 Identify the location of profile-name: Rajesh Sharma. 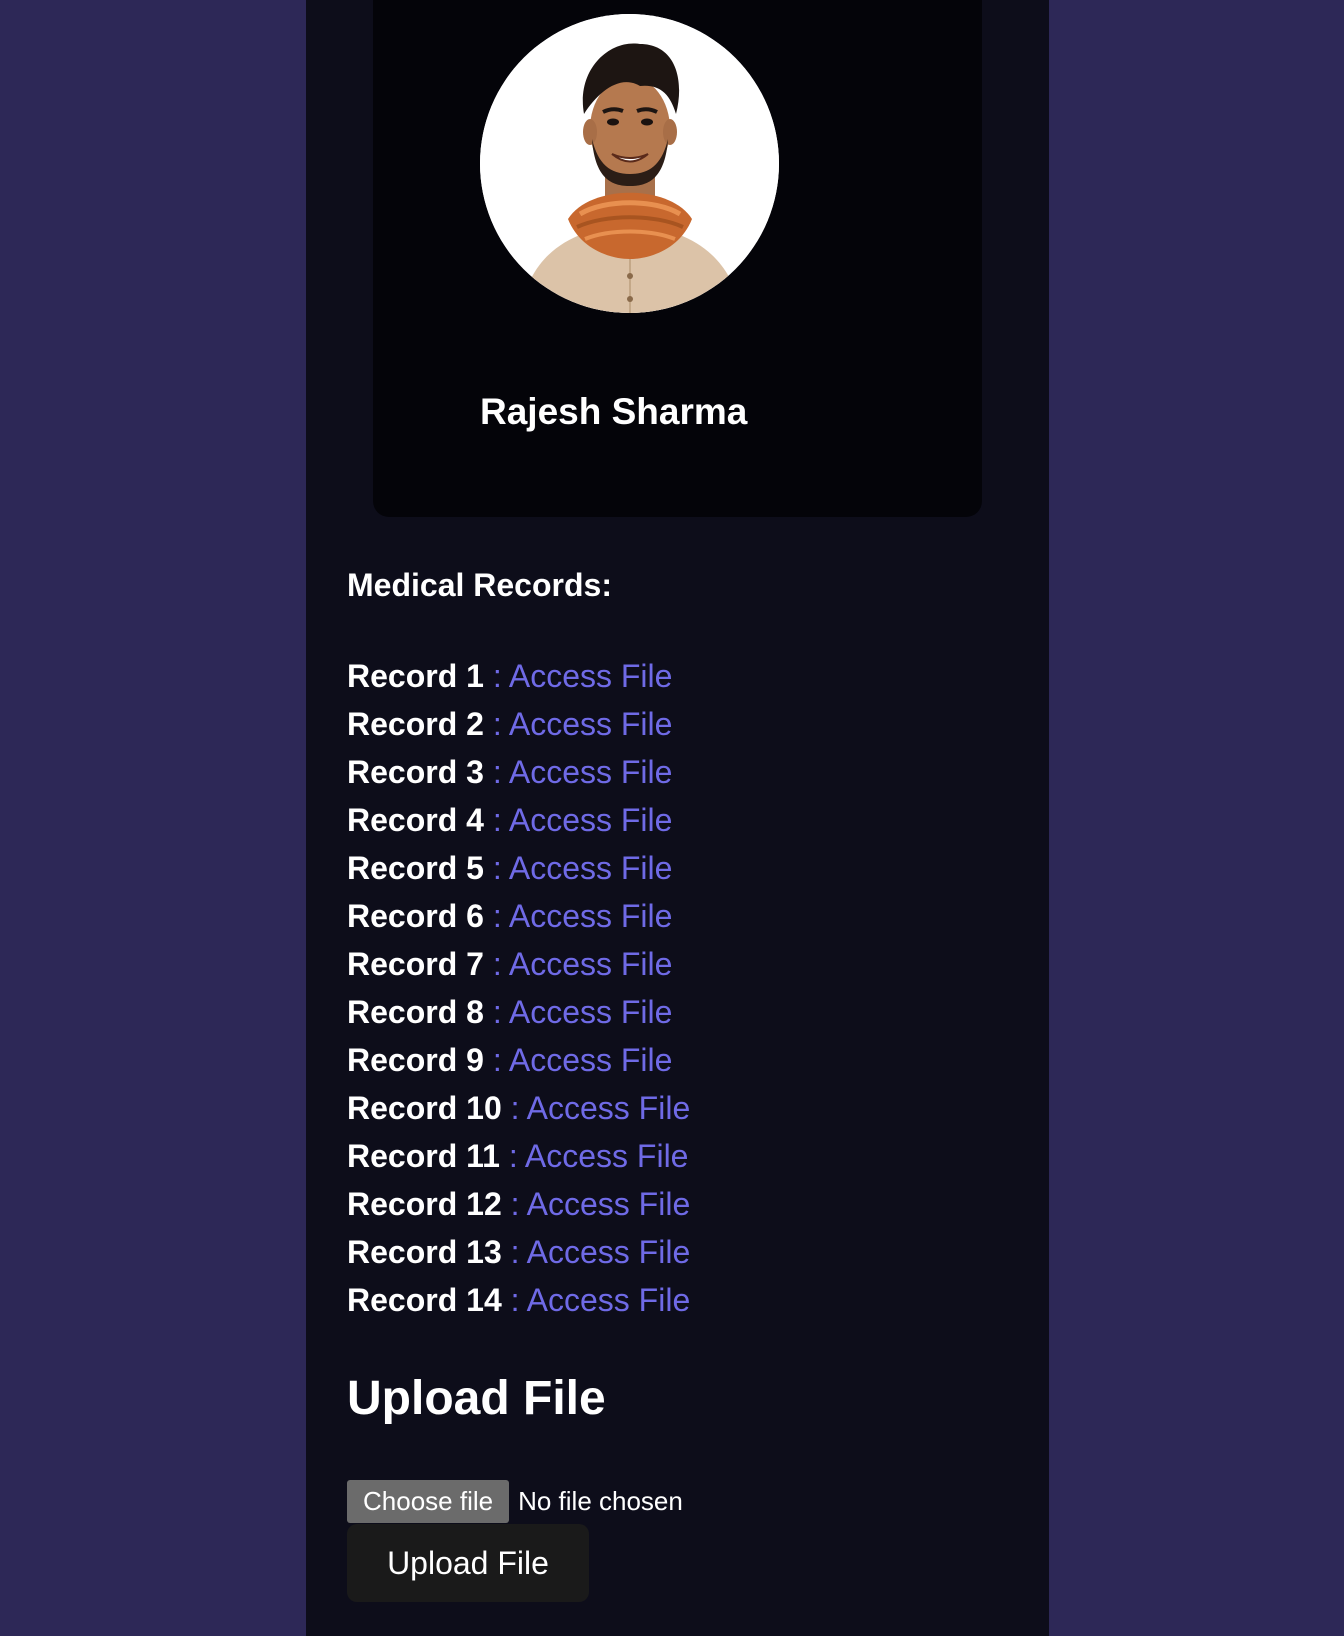
(614, 411).